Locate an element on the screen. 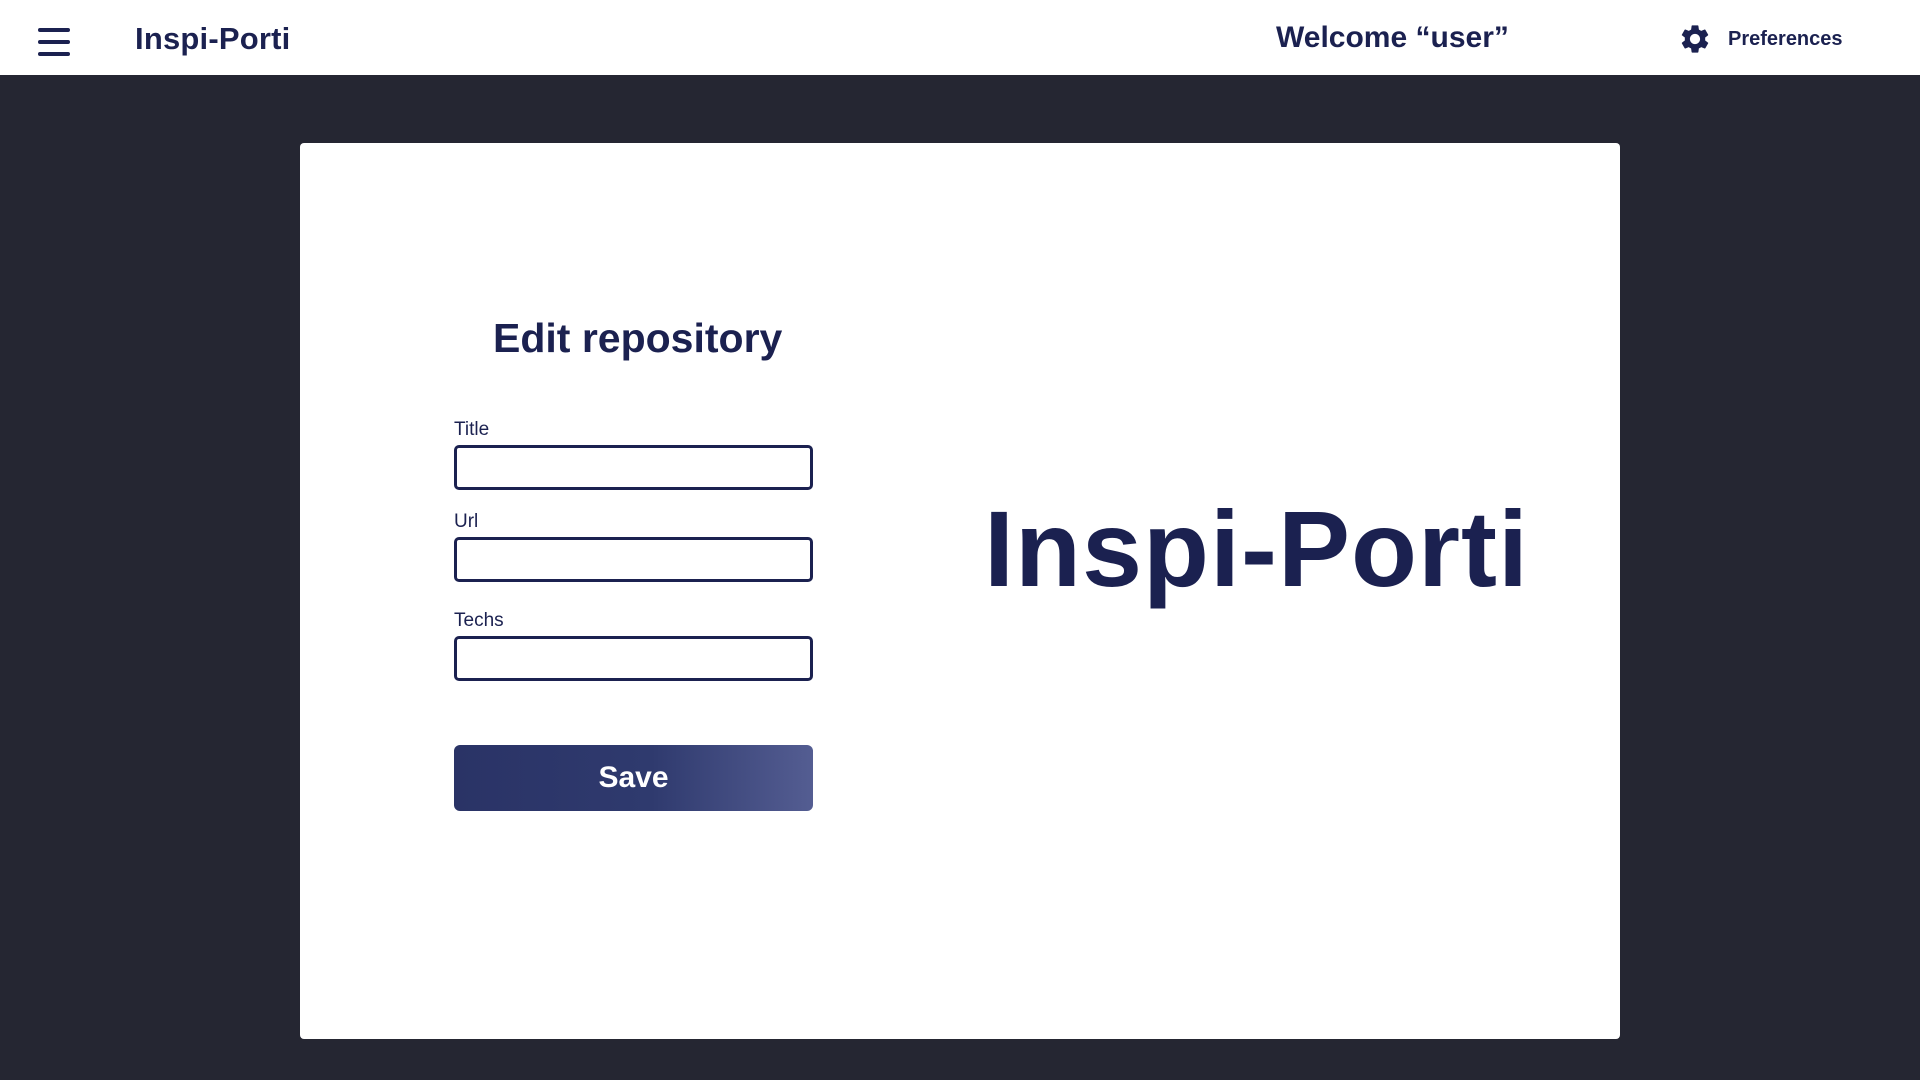 Image resolution: width=1920 pixels, height=1080 pixels. top-navigation-bar: Inspi-Porti Welcome “user” Preferences is located at coordinates (960, 37).